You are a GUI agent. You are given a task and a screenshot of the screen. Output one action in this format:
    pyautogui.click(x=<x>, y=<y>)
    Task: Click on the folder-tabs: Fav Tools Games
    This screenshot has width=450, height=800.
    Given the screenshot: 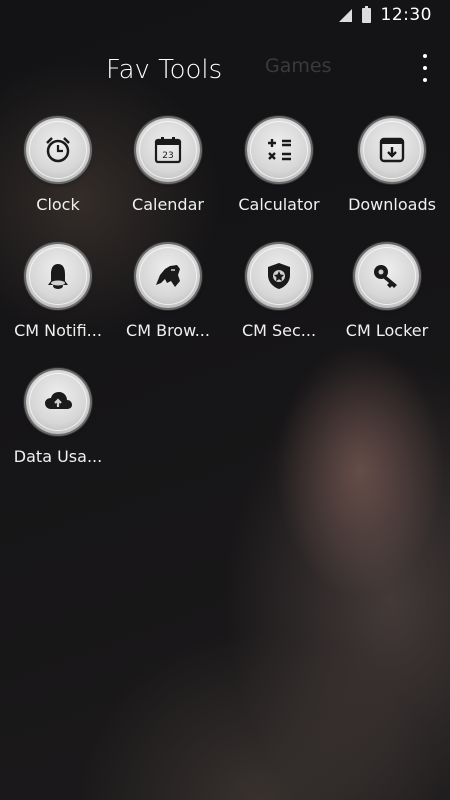 What is the action you would take?
    pyautogui.click(x=225, y=70)
    